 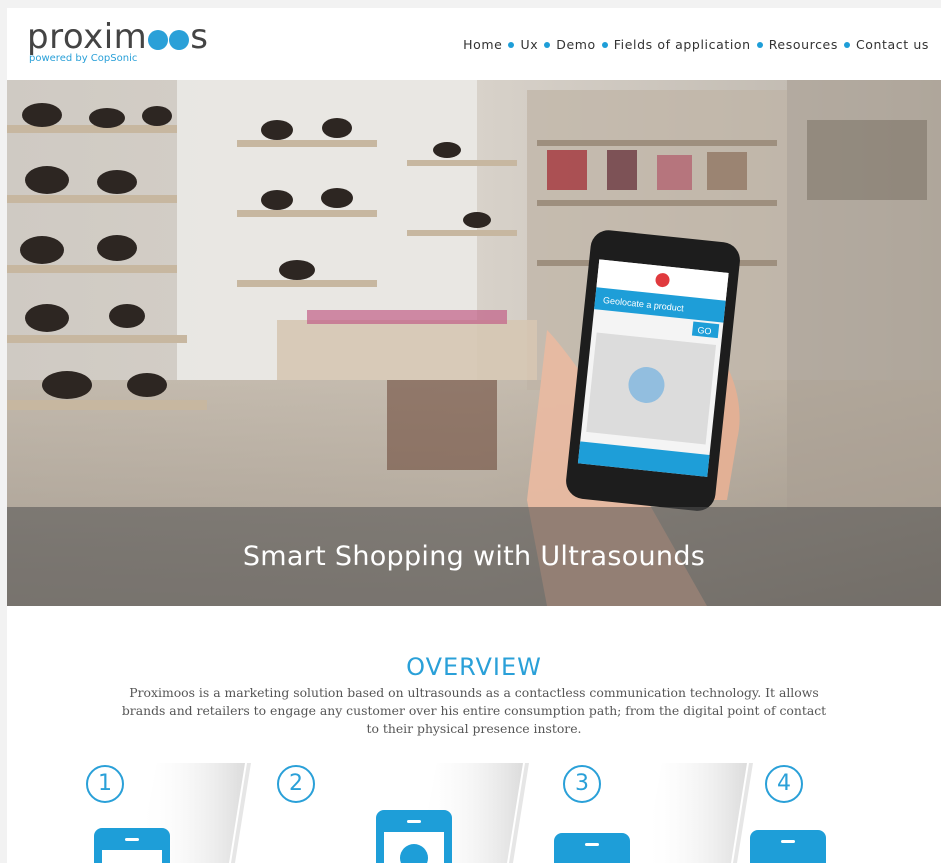 I want to click on hero-title: Smart Shopping with Ultrasounds, so click(x=474, y=556).